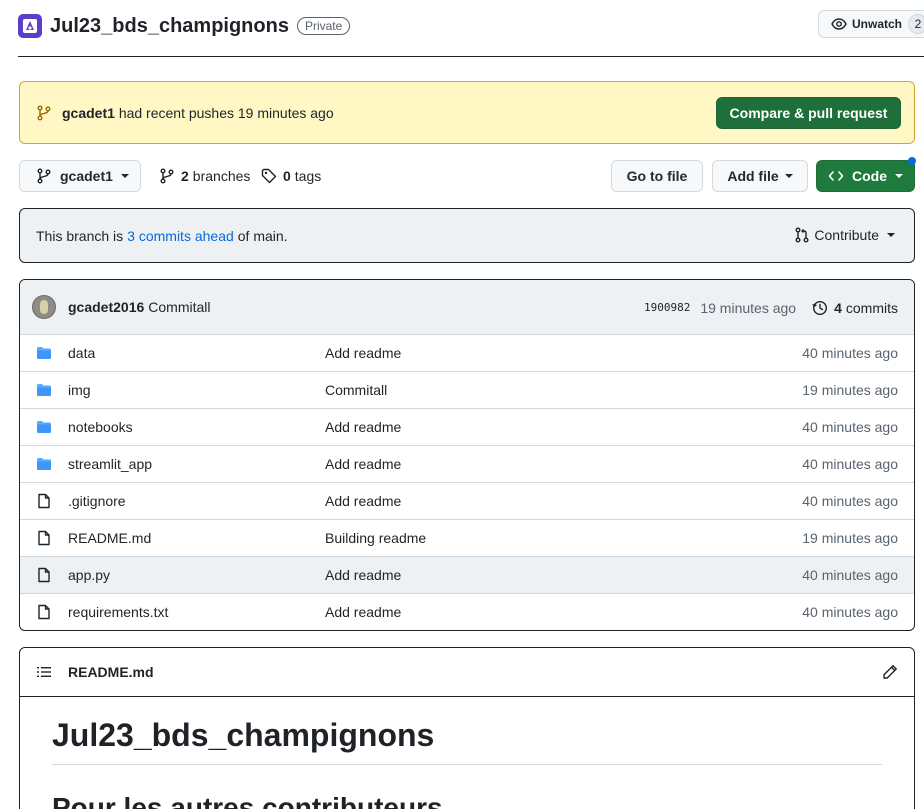  What do you see at coordinates (356, 390) in the screenshot?
I see `file-commit-message: Commitall` at bounding box center [356, 390].